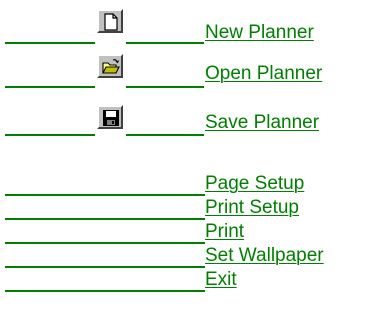 The image size is (375, 318). What do you see at coordinates (252, 208) in the screenshot?
I see `print-setup-link: Print Setup` at bounding box center [252, 208].